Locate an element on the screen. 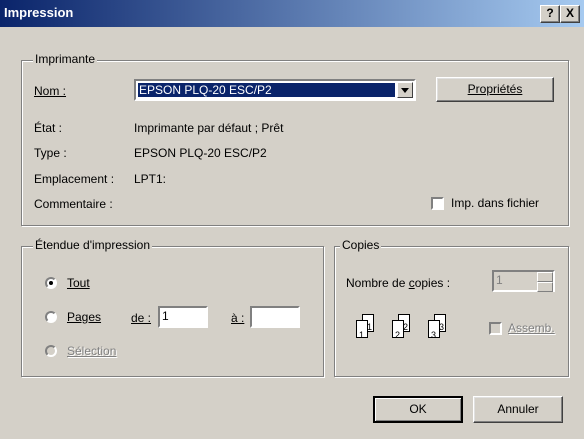 The image size is (584, 439). all-label: Tout is located at coordinates (78, 283).